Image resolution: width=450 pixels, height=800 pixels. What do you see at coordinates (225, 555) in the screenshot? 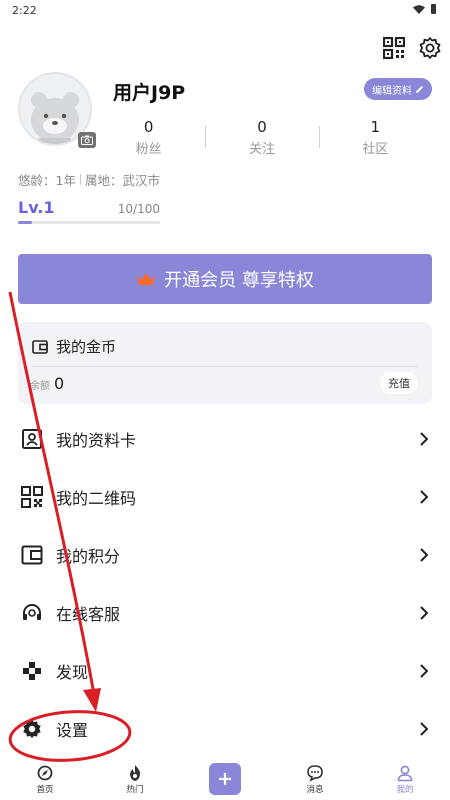
I see `menu-item-points: 我的积分` at bounding box center [225, 555].